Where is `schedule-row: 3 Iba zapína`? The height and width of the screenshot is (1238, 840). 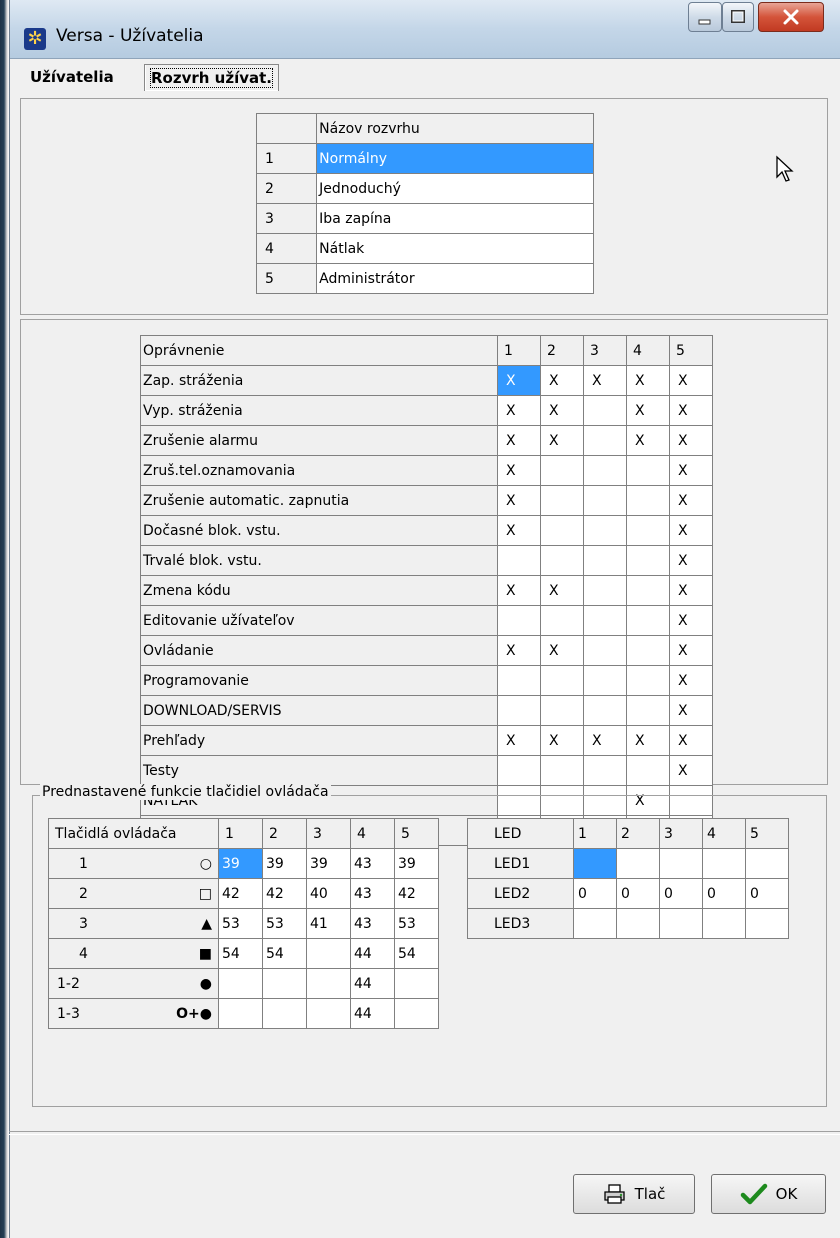
schedule-row: 3 Iba zapína is located at coordinates (424, 218).